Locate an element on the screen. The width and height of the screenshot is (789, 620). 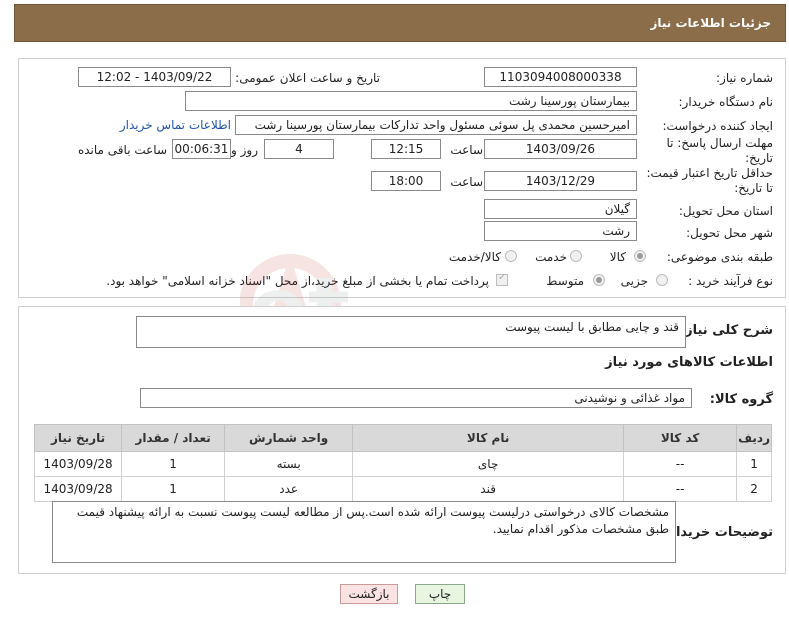
process-label: نوع فرآیند خرید : is located at coordinates (730, 281).